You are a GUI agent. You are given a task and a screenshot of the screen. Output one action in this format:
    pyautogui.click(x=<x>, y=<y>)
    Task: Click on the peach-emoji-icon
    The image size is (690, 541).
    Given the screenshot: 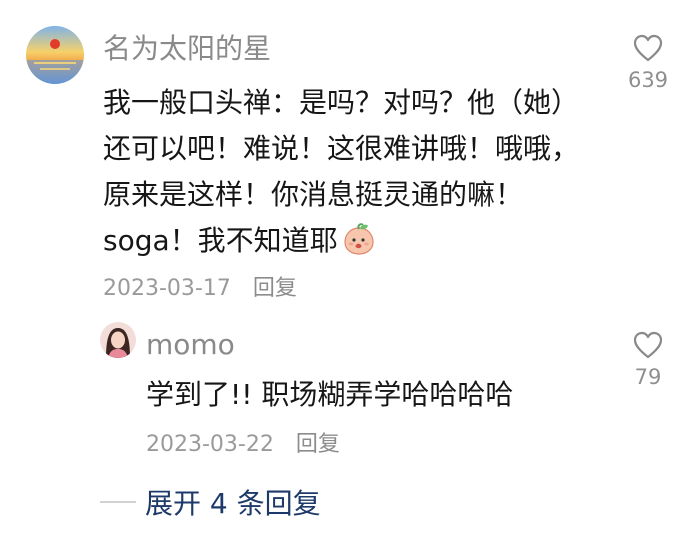 What is the action you would take?
    pyautogui.click(x=359, y=239)
    